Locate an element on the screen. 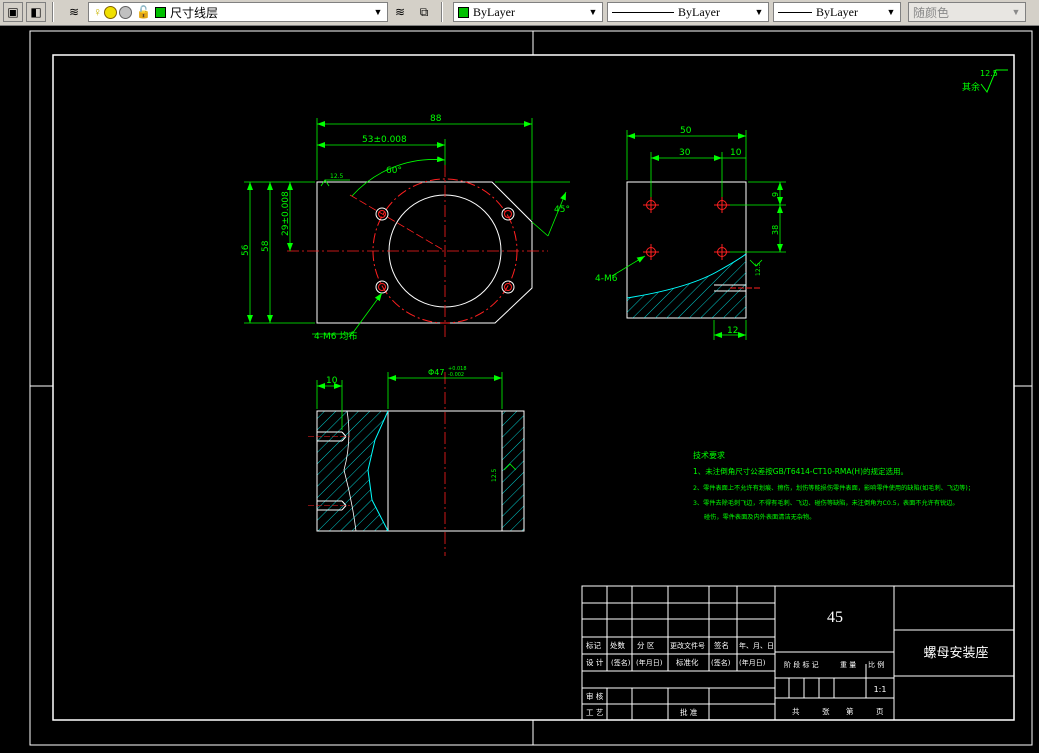  section-diameter: Φ47 is located at coordinates (436, 372).